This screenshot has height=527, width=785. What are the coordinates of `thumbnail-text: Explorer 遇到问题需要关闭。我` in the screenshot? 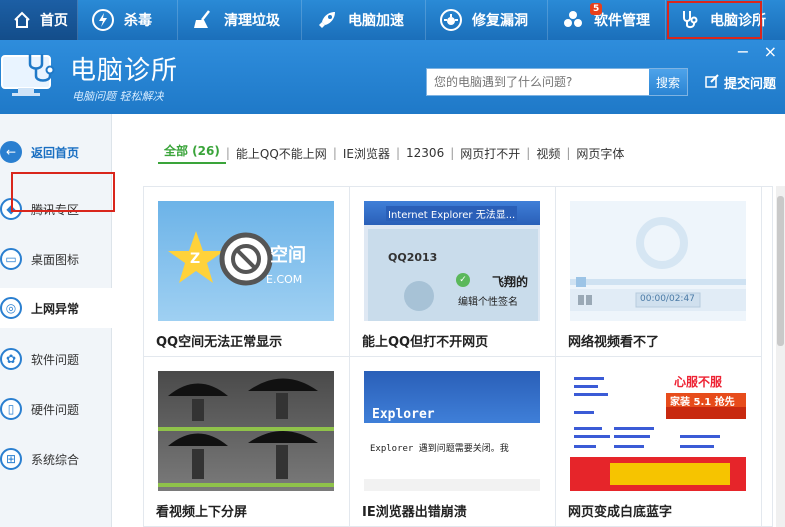 It's located at (439, 449).